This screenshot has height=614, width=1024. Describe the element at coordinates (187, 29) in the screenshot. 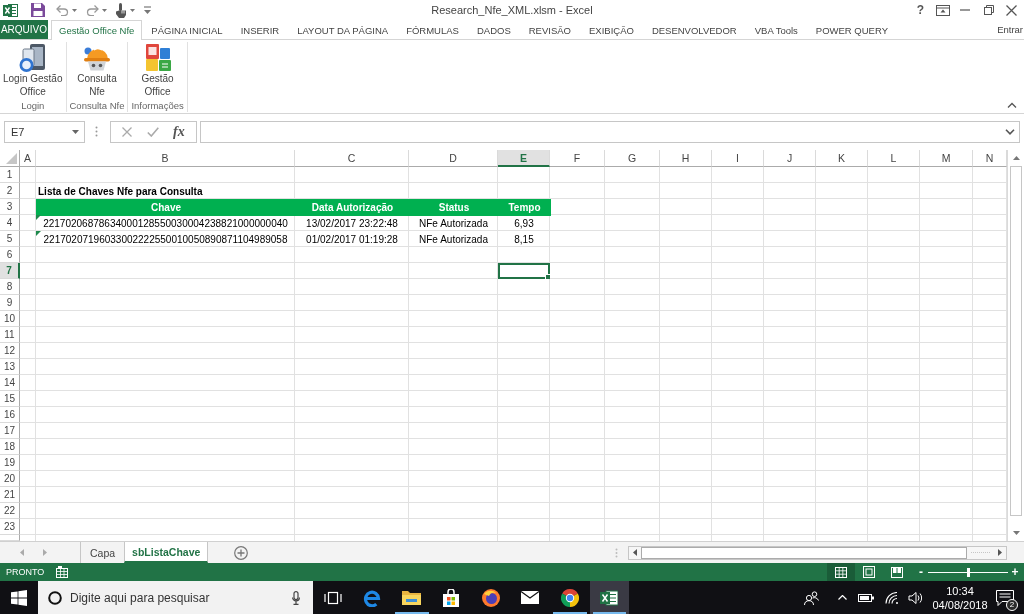

I see `ribbon-tab: PÁGINA INICIAL` at that location.